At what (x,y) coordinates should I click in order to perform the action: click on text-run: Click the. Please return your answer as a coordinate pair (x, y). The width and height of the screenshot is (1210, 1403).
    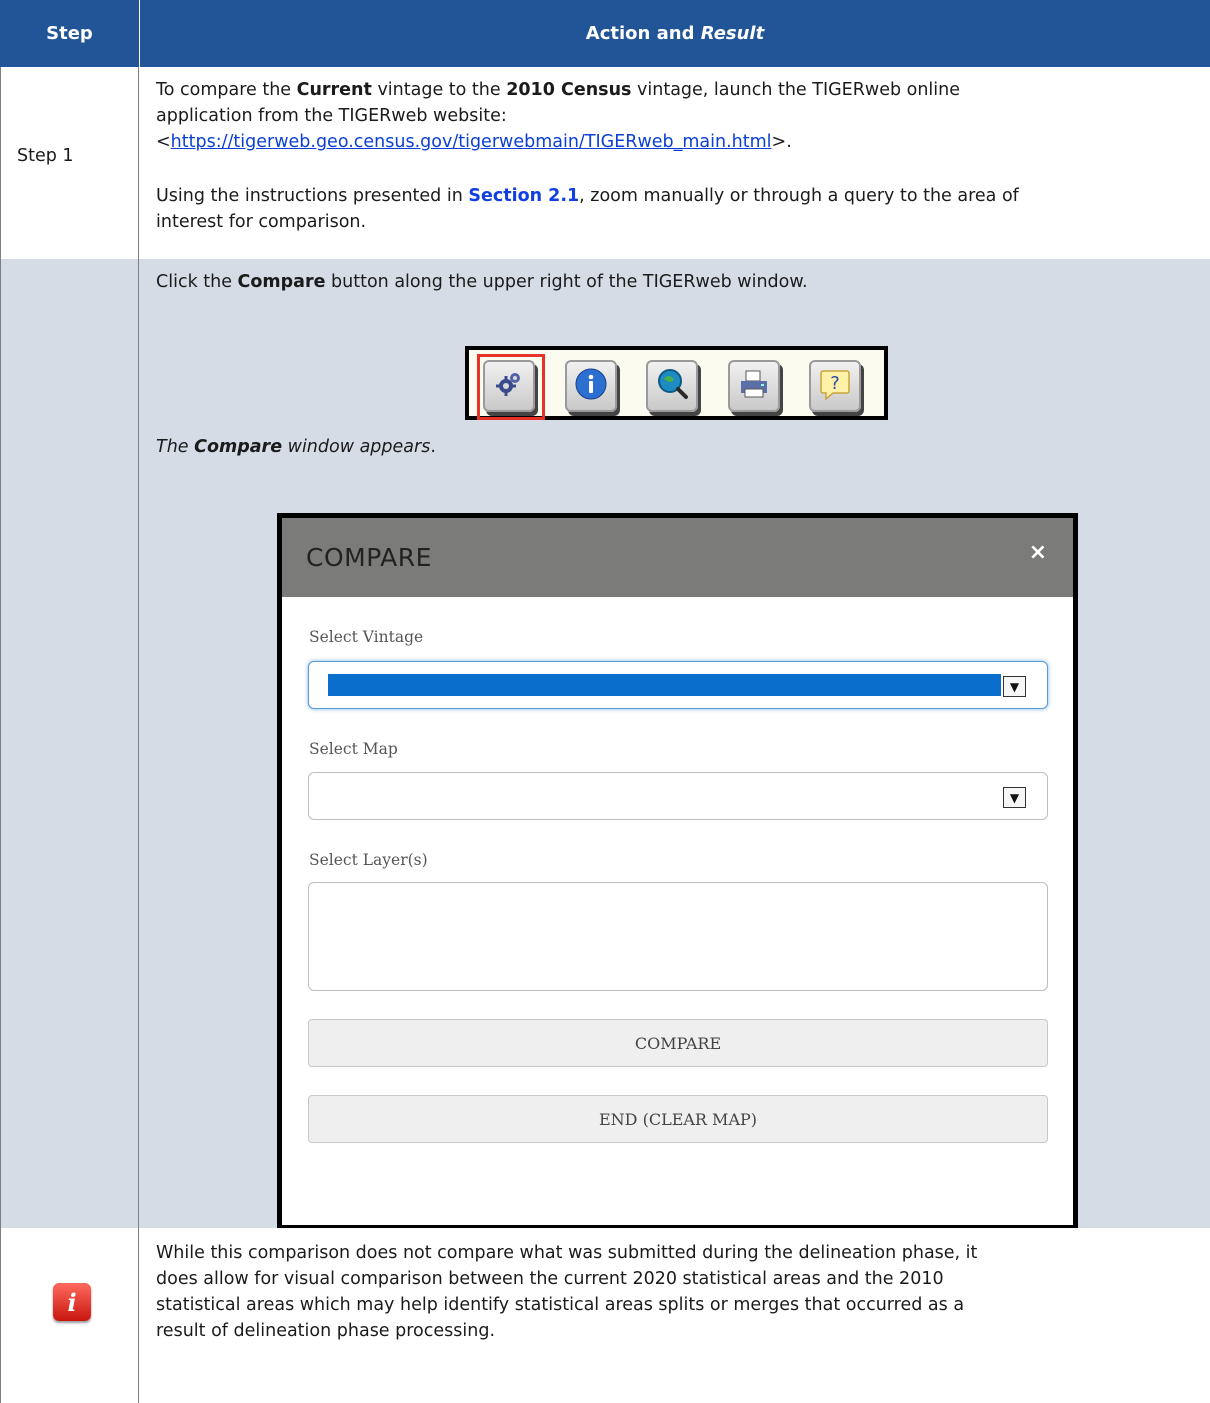
    Looking at the image, I should click on (197, 282).